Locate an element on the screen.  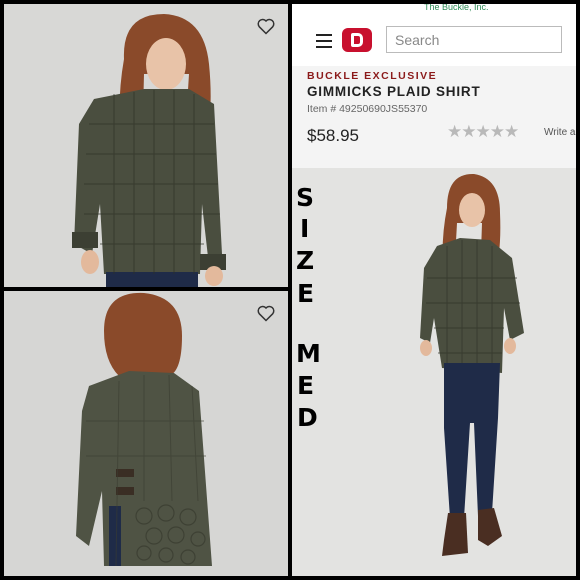
model-back-figure is located at coordinates (144, 429).